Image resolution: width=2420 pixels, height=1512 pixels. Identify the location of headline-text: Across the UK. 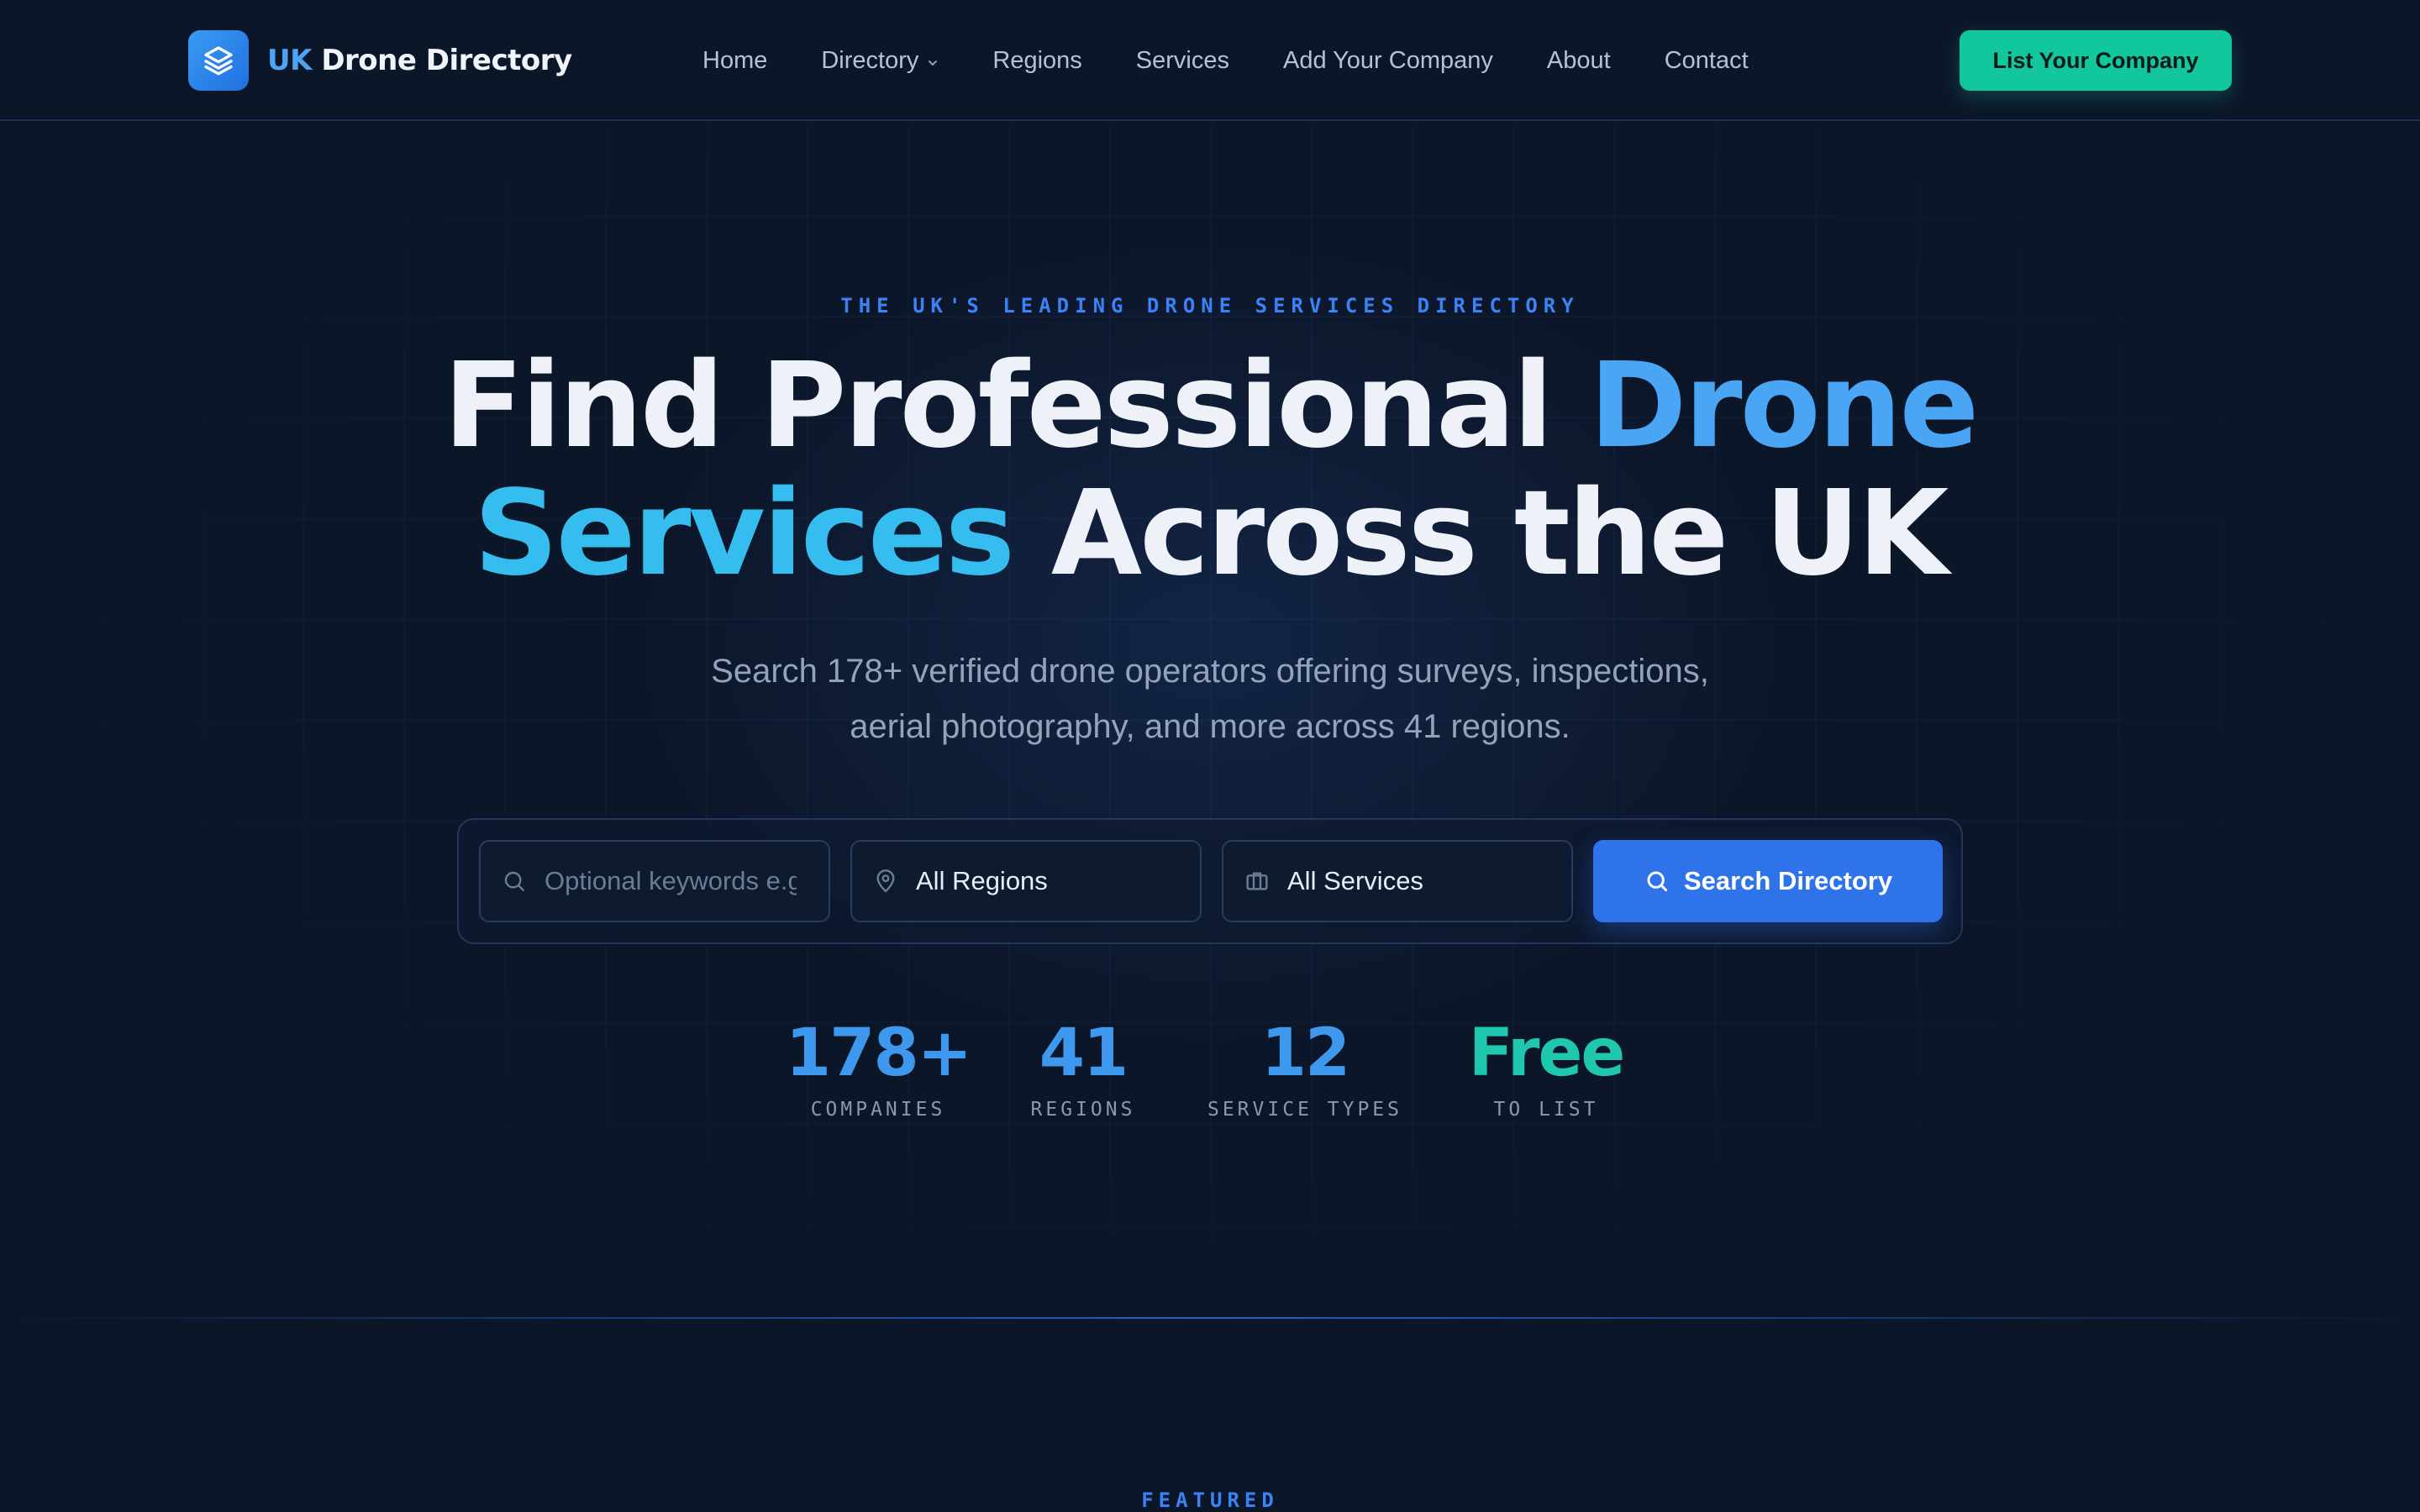
(1481, 533).